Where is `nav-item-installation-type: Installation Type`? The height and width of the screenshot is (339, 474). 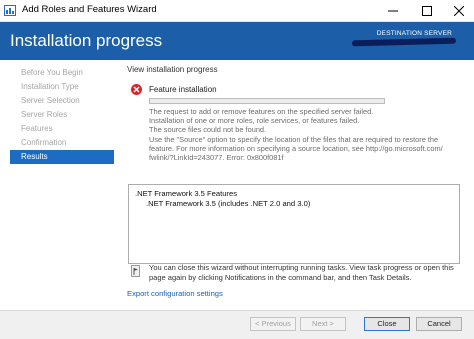 nav-item-installation-type: Installation Type is located at coordinates (50, 86).